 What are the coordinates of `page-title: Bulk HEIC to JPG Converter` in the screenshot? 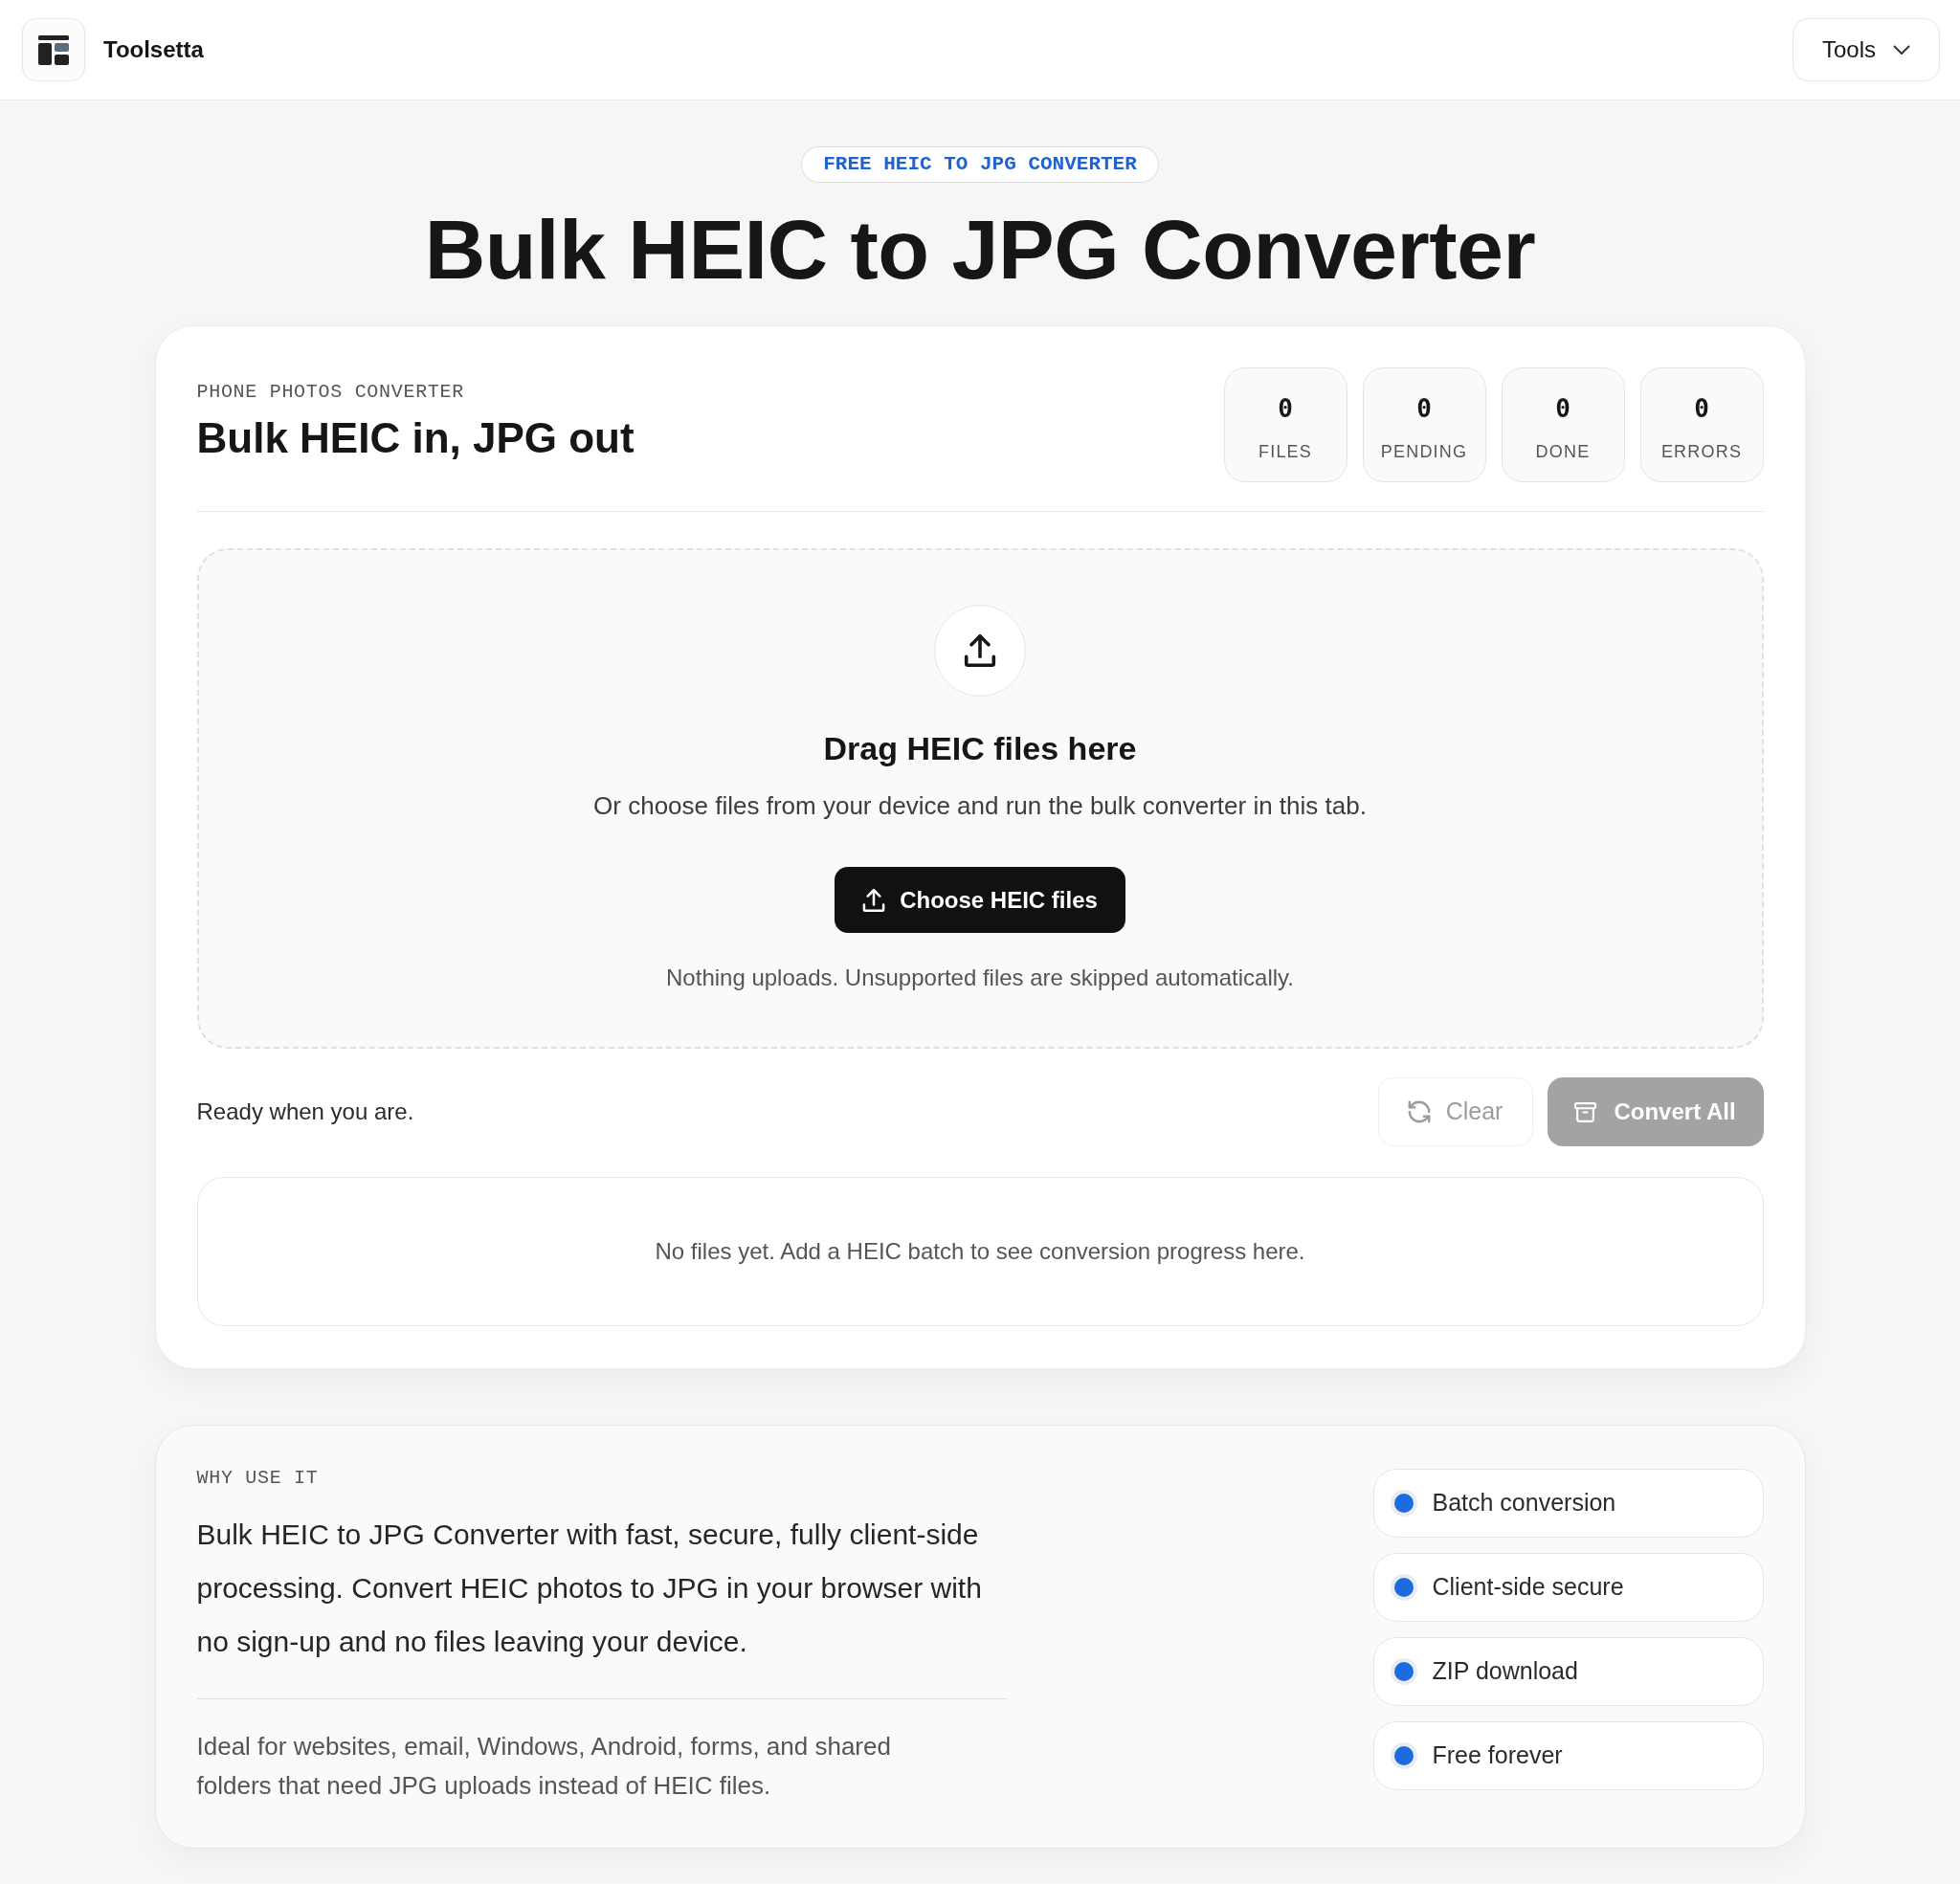 It's located at (980, 250).